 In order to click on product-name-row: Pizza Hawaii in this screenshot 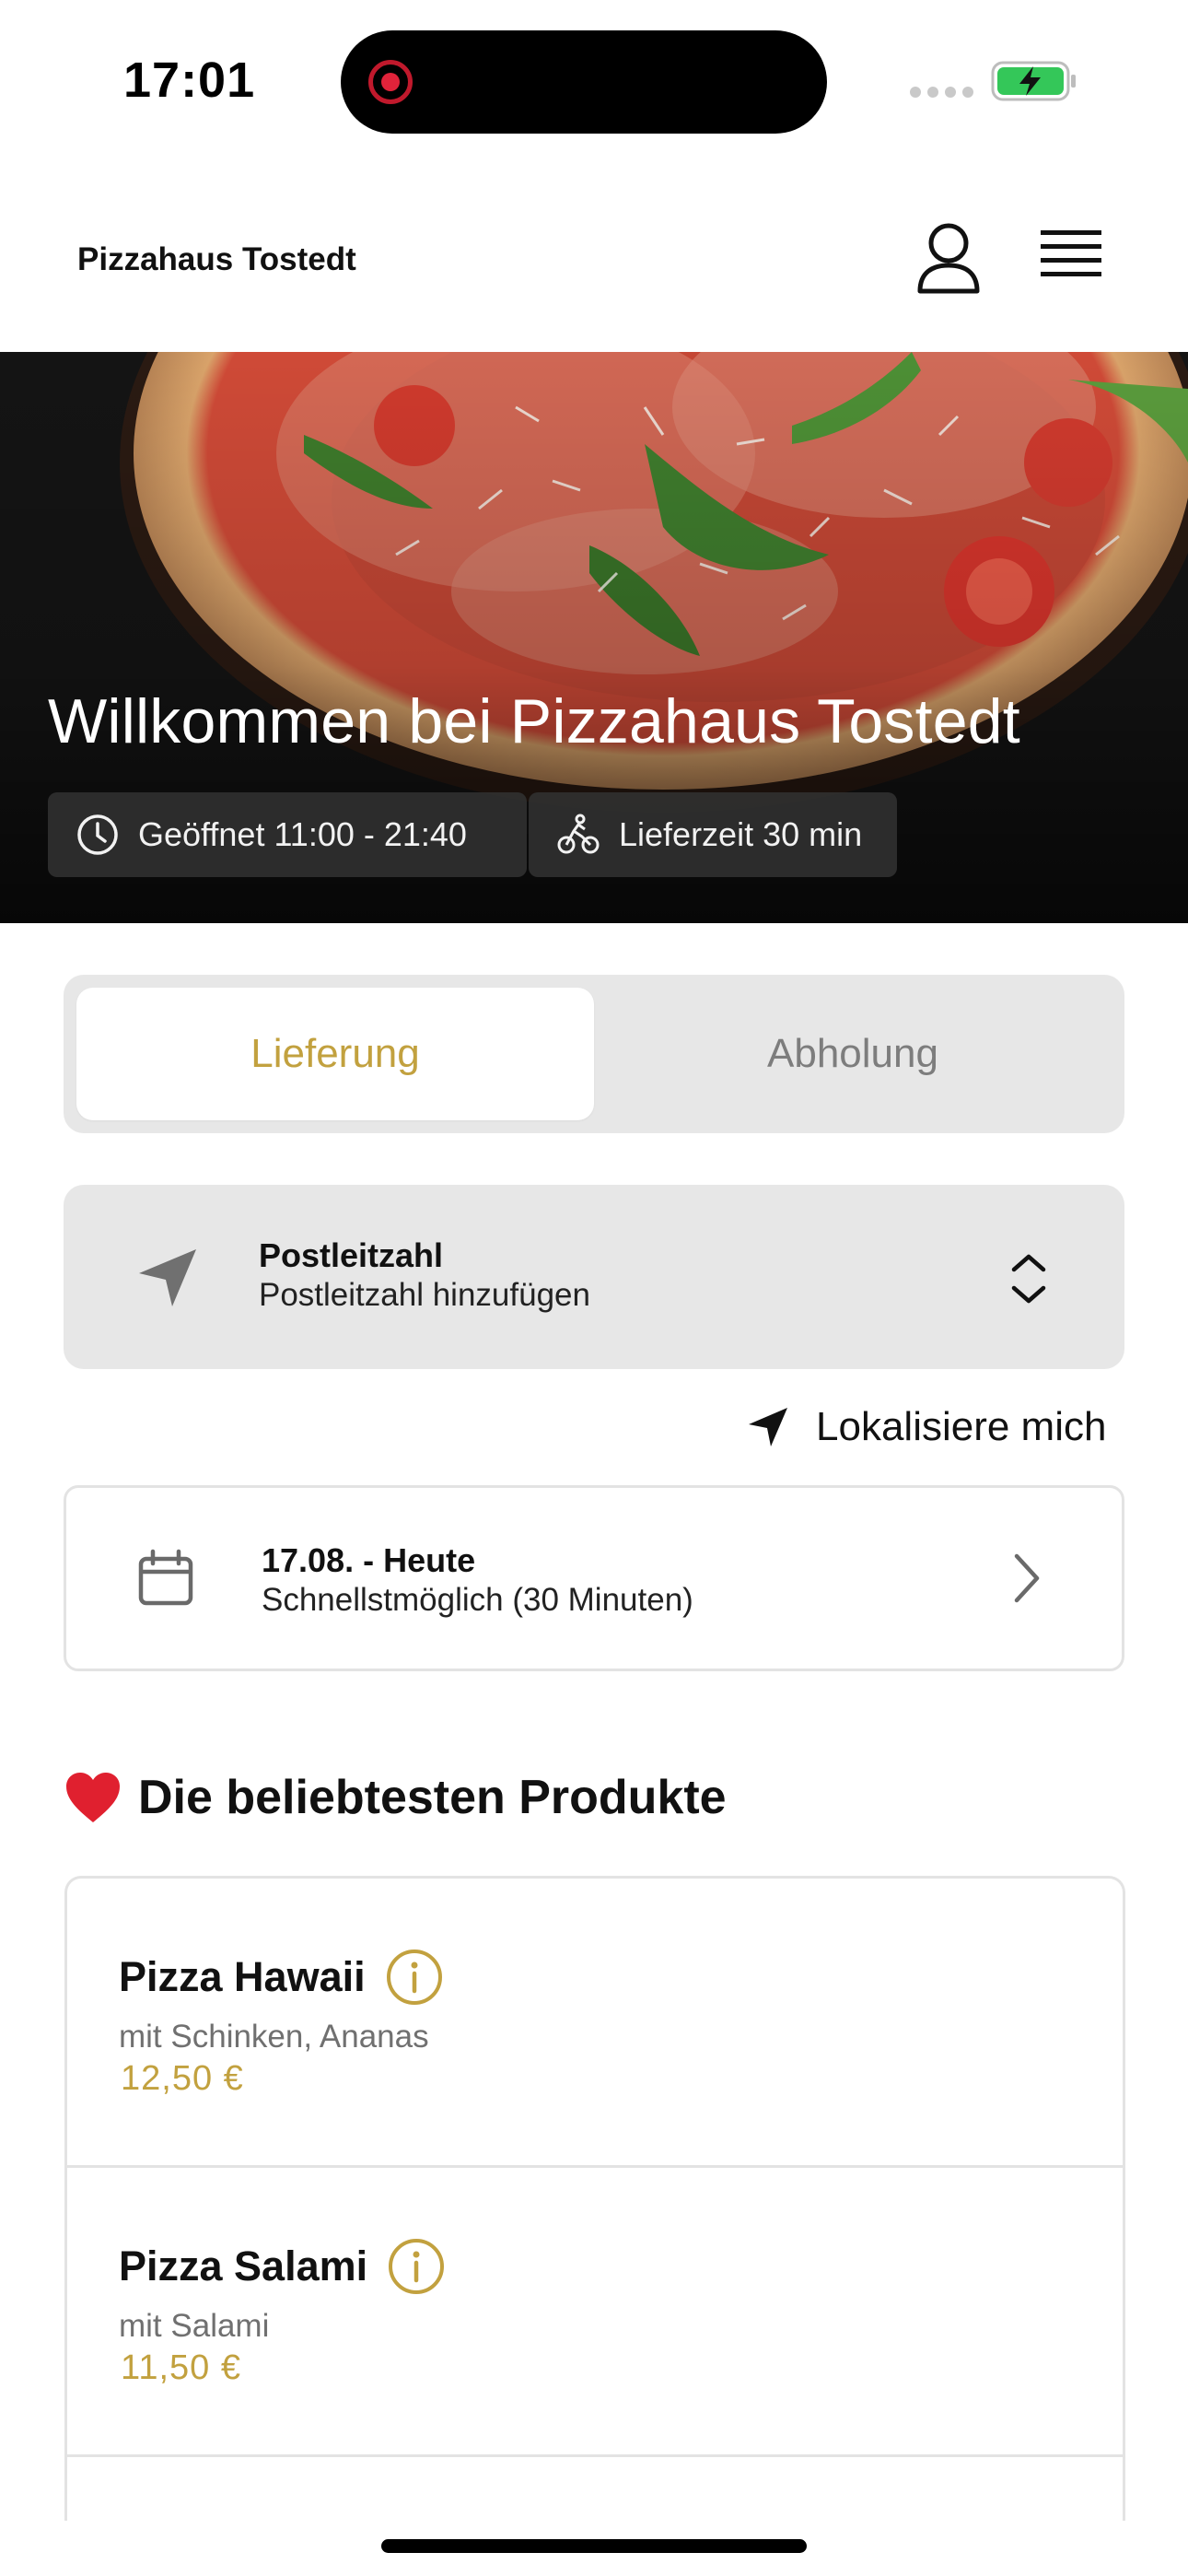, I will do `click(281, 1978)`.